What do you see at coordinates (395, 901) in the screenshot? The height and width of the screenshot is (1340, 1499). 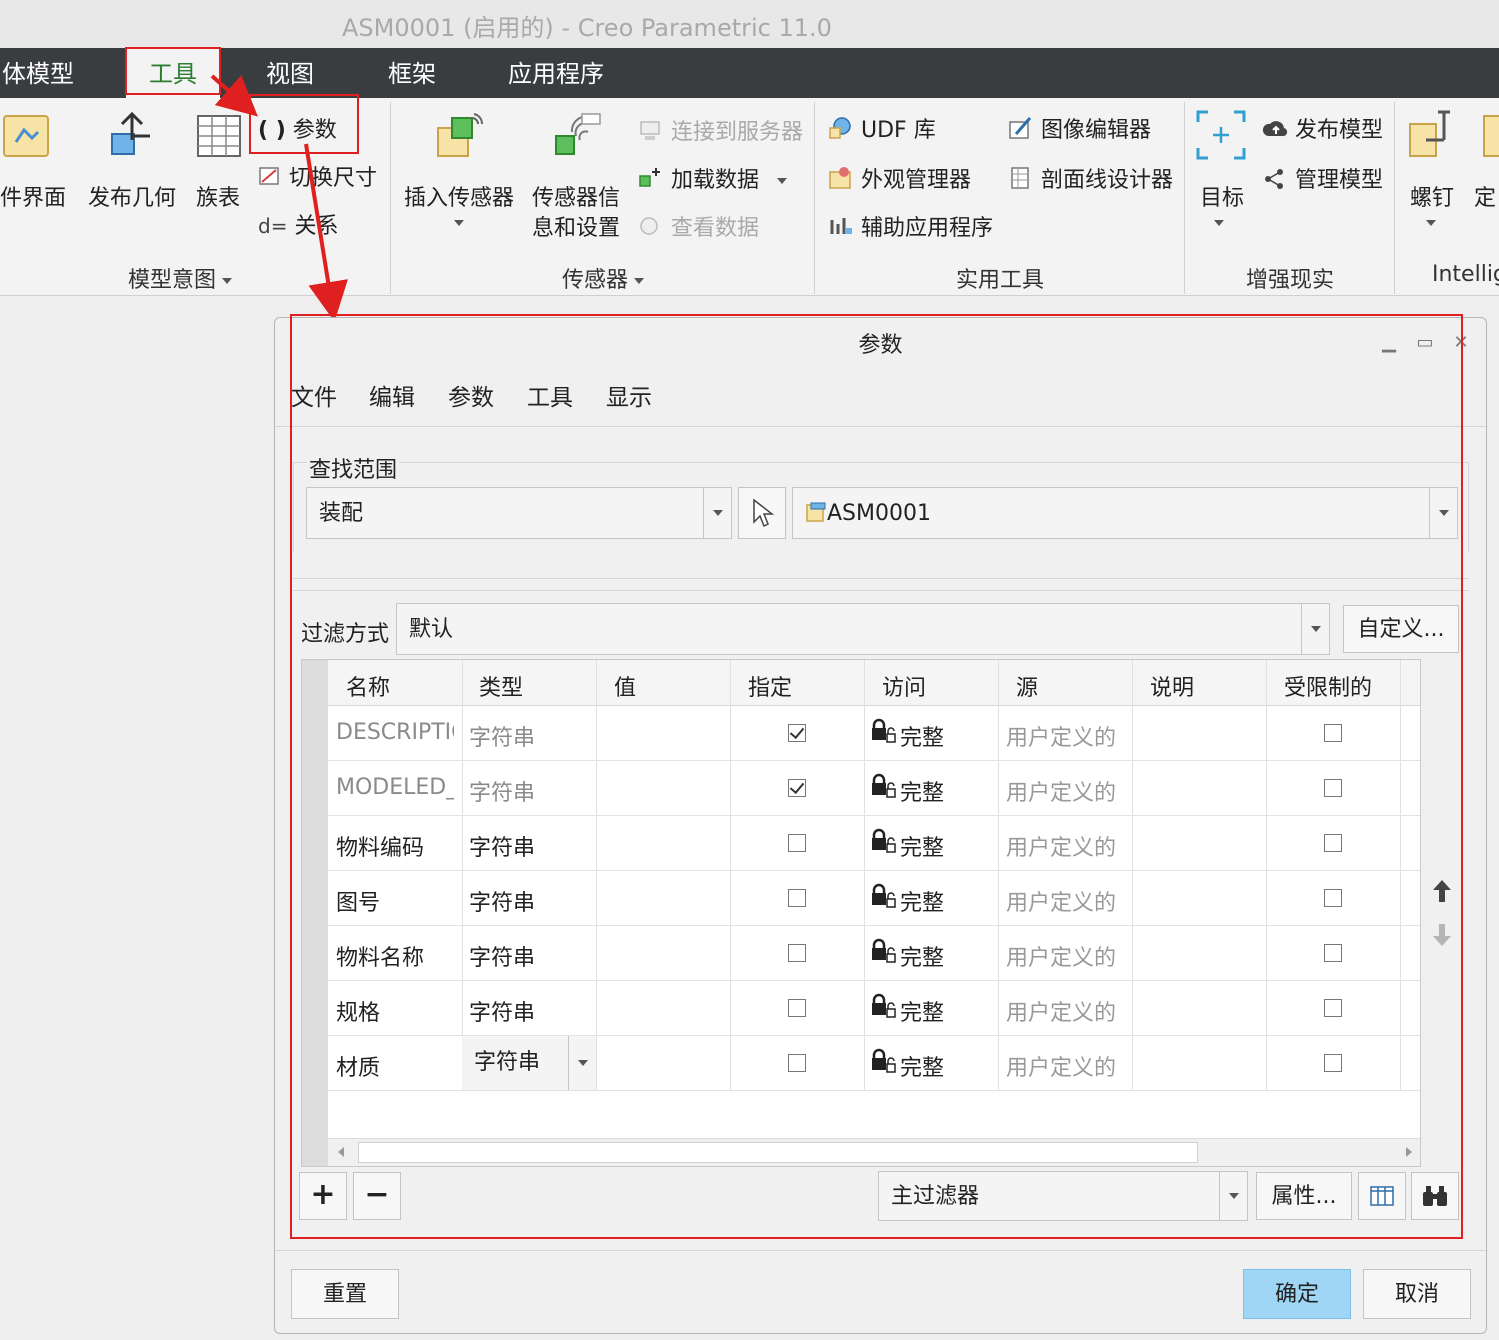 I see `name-cell: 图号` at bounding box center [395, 901].